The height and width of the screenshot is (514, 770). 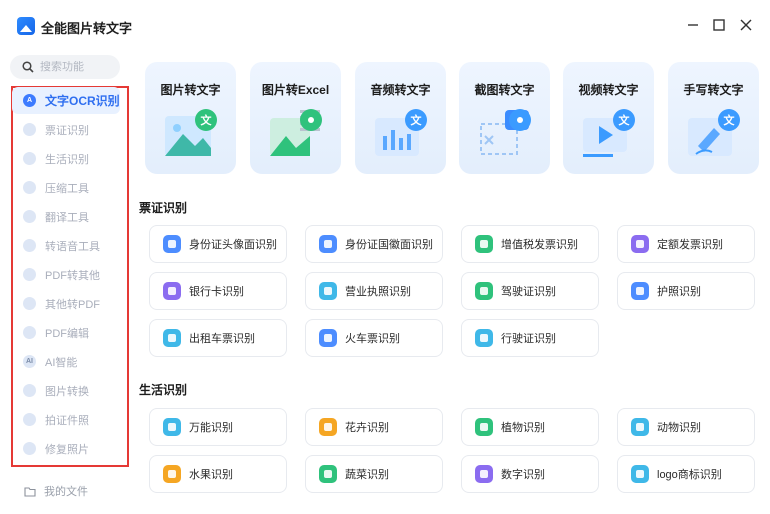 What do you see at coordinates (295, 118) in the screenshot?
I see `feature-card-2: 图片转Excel` at bounding box center [295, 118].